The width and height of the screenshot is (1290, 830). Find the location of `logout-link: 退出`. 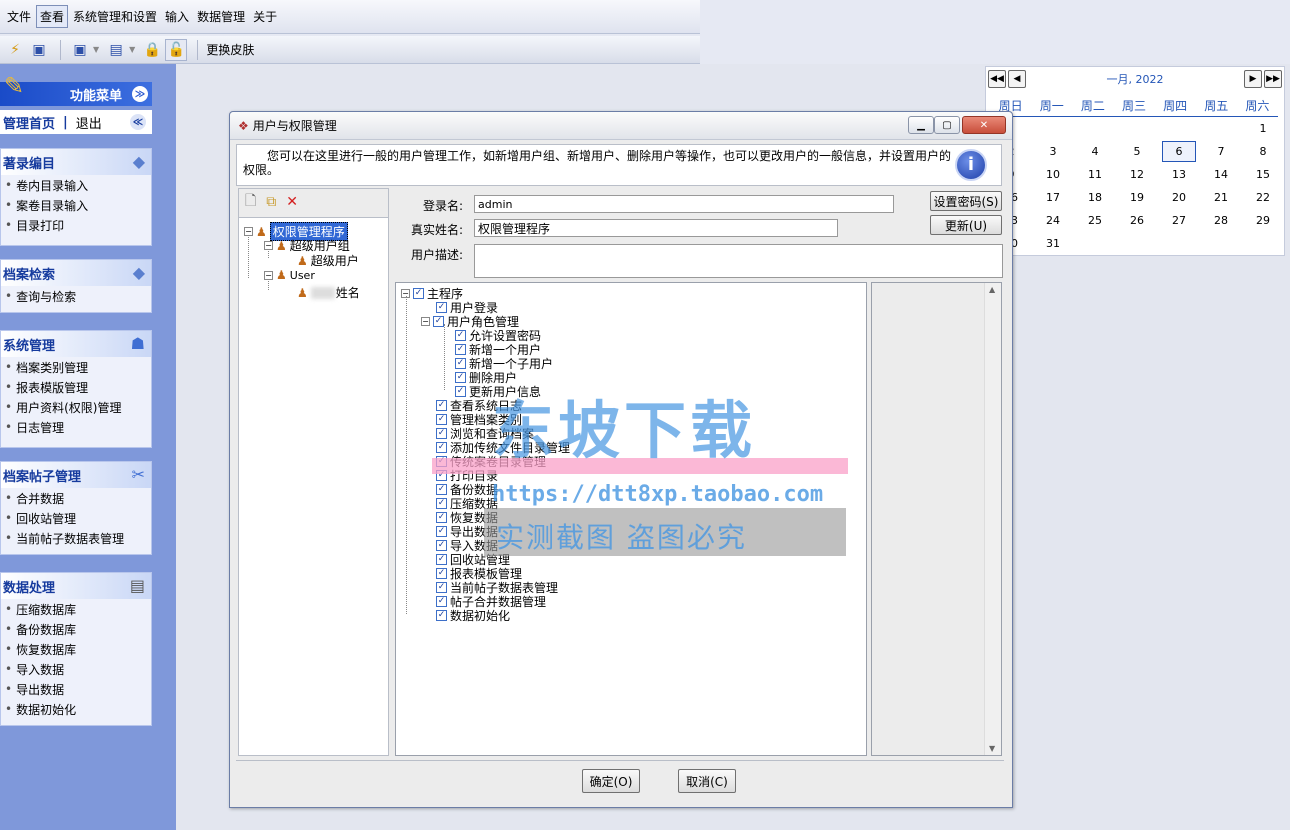

logout-link: 退出 is located at coordinates (89, 122).